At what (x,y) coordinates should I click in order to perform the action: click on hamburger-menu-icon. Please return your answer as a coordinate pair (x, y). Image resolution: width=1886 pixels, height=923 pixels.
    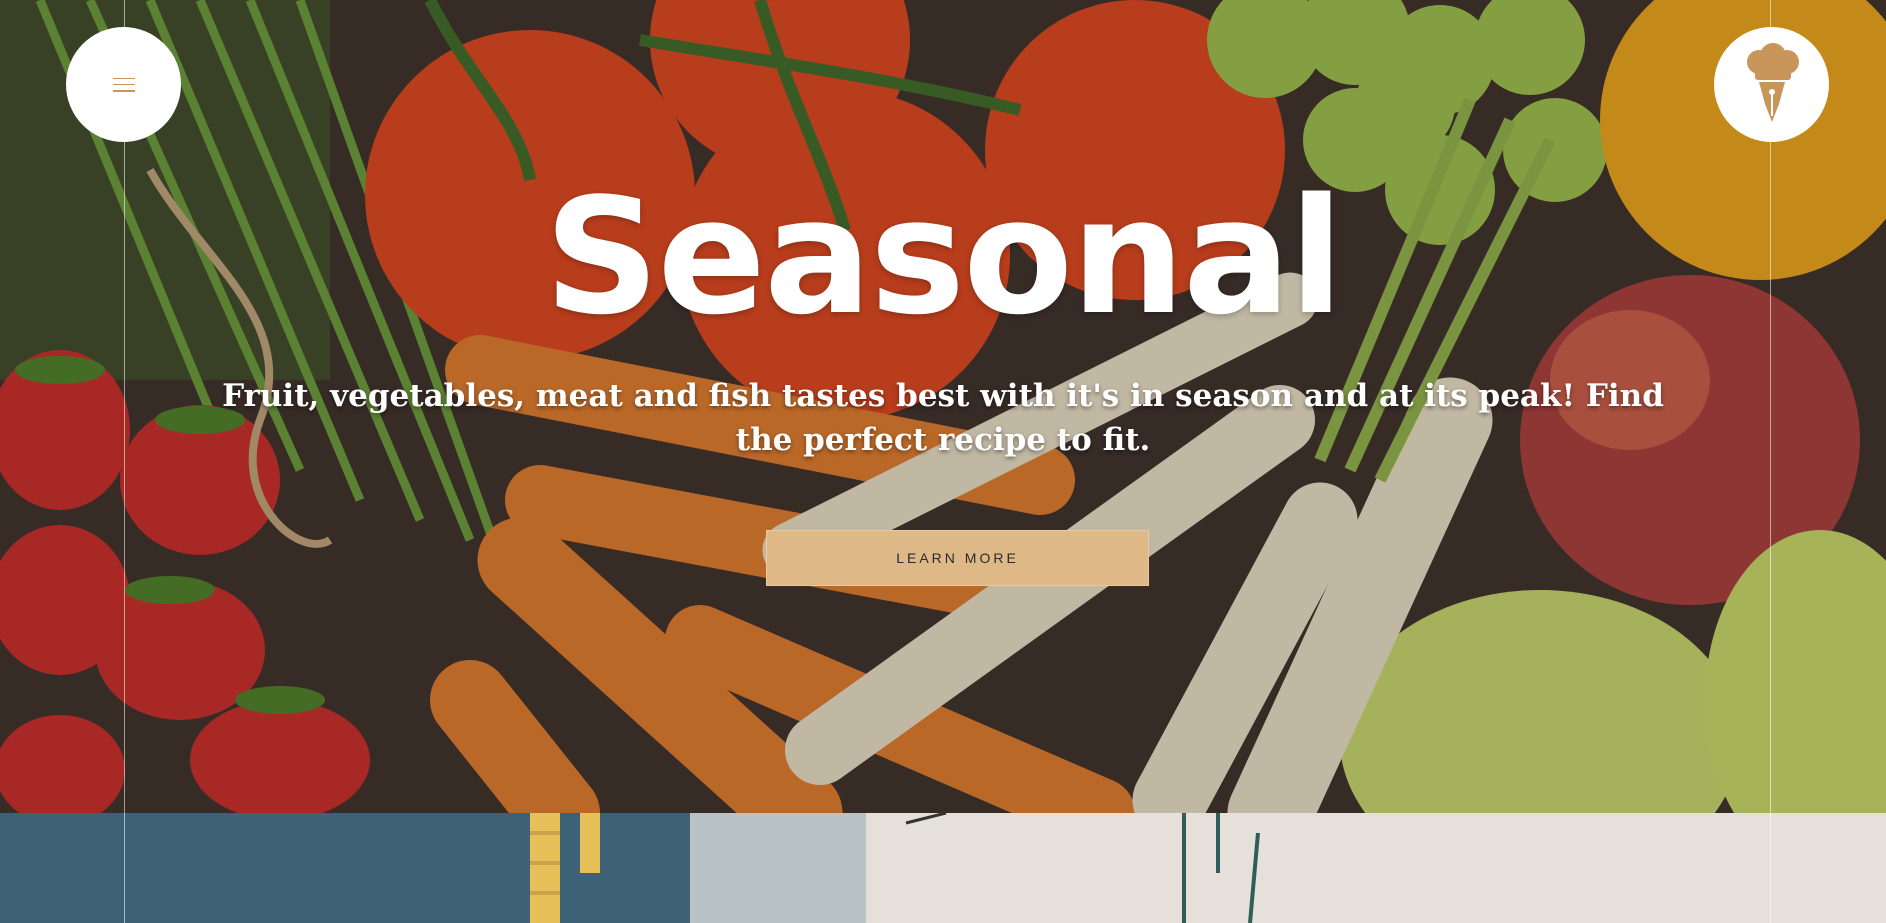
    Looking at the image, I should click on (123, 84).